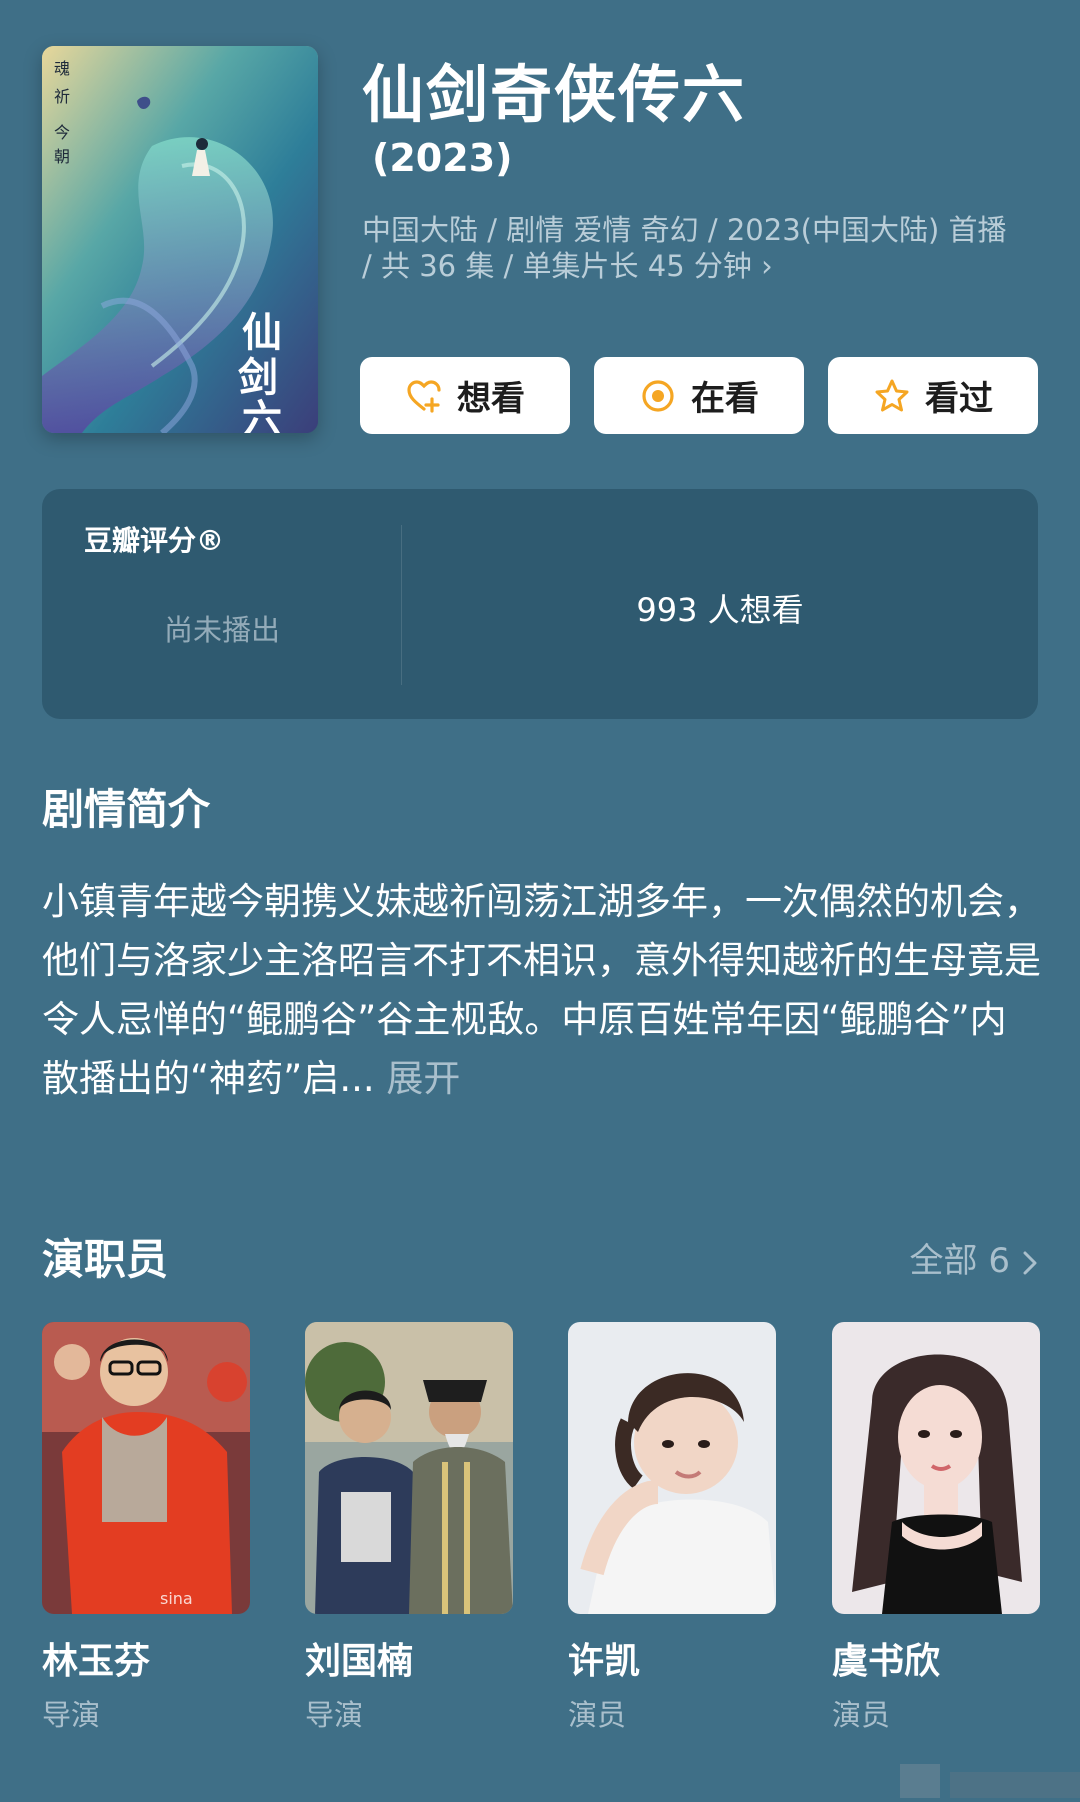  I want to click on cast-member: 刘国楠 导演, so click(409, 1528).